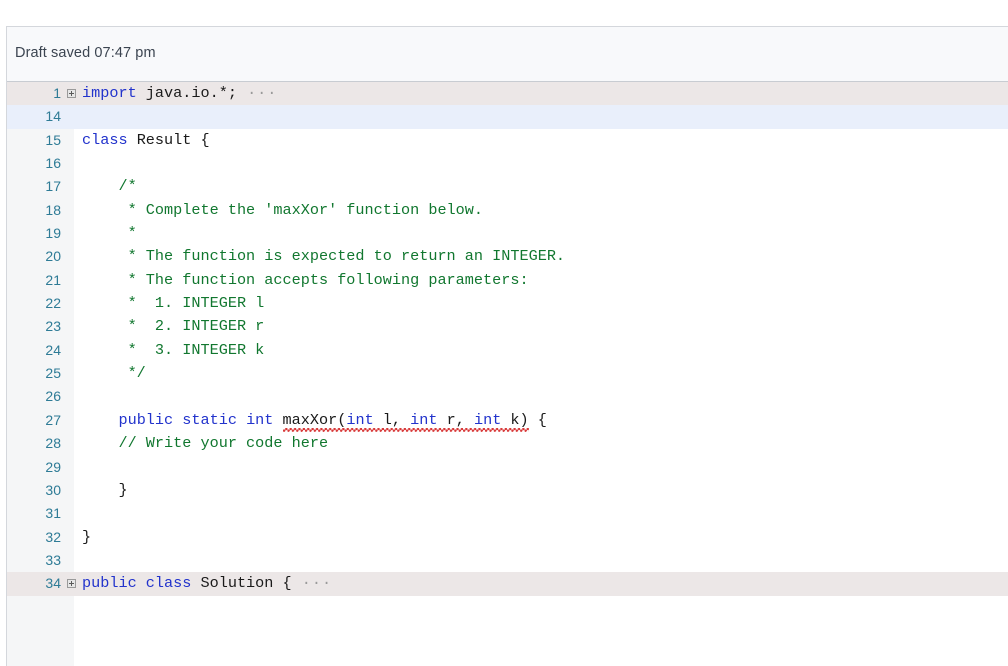 This screenshot has height=666, width=1008. What do you see at coordinates (53, 186) in the screenshot?
I see `line-number: 17` at bounding box center [53, 186].